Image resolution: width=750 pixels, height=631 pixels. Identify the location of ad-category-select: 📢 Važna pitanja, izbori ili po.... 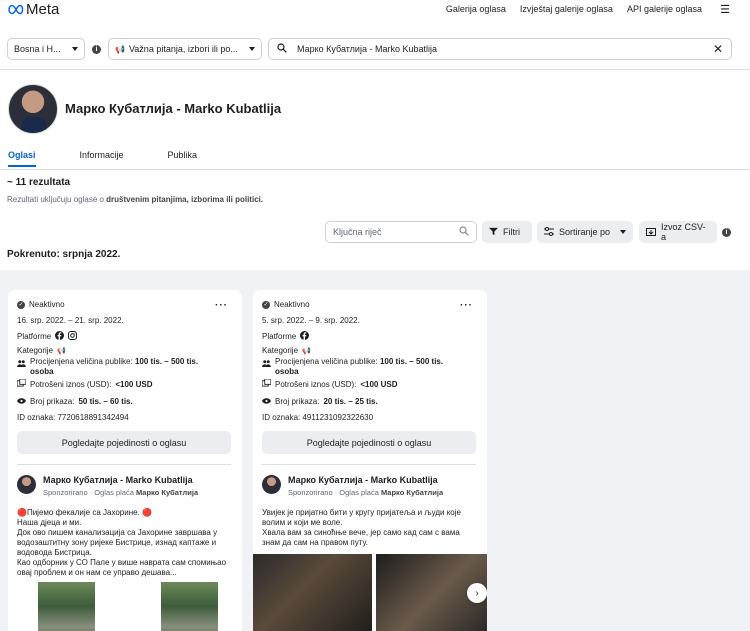
(185, 49).